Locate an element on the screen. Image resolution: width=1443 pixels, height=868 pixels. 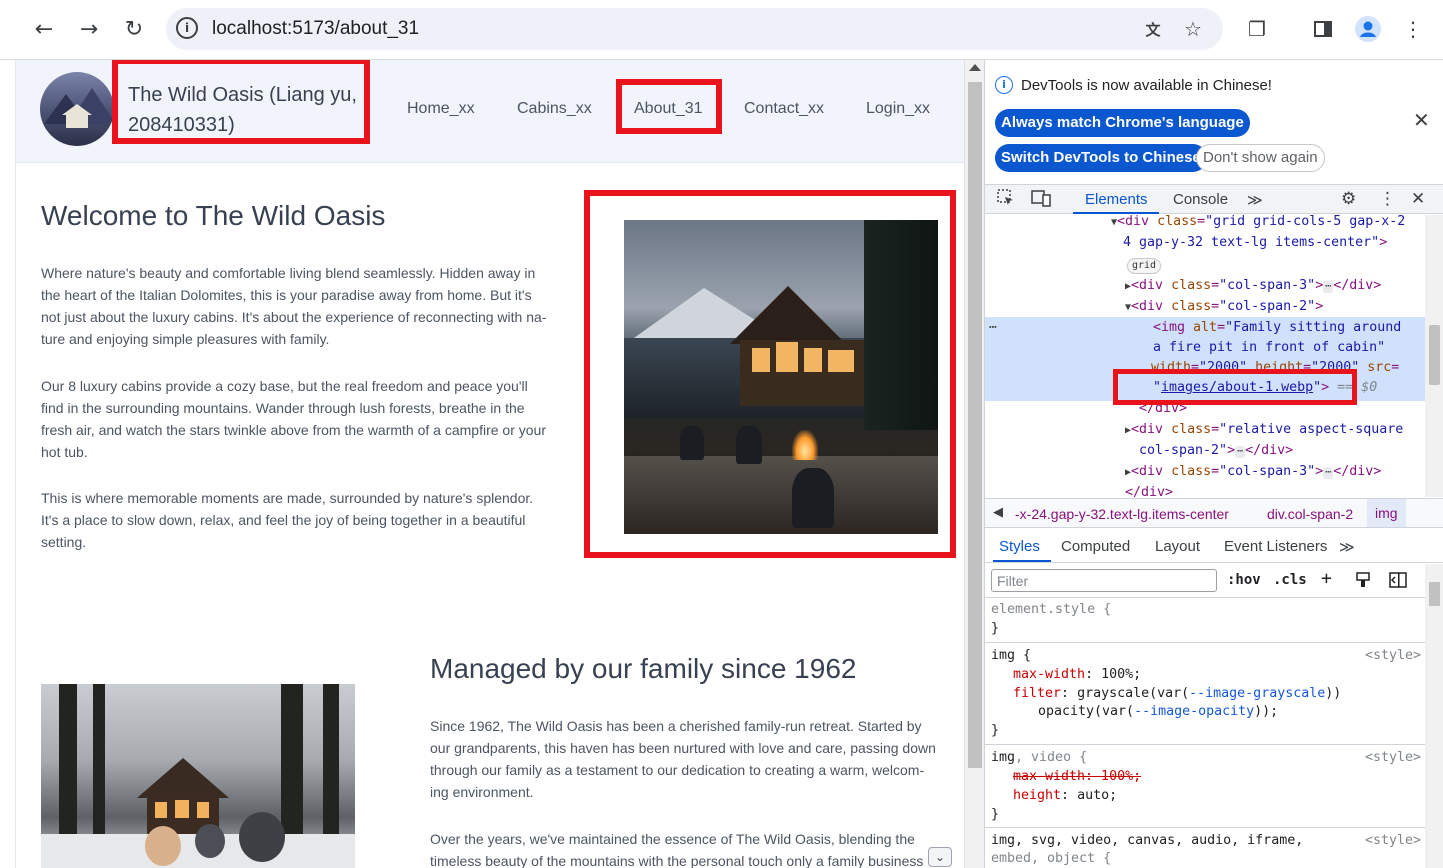
switch-language-button: Switch DevTools to Chinese is located at coordinates (1101, 158).